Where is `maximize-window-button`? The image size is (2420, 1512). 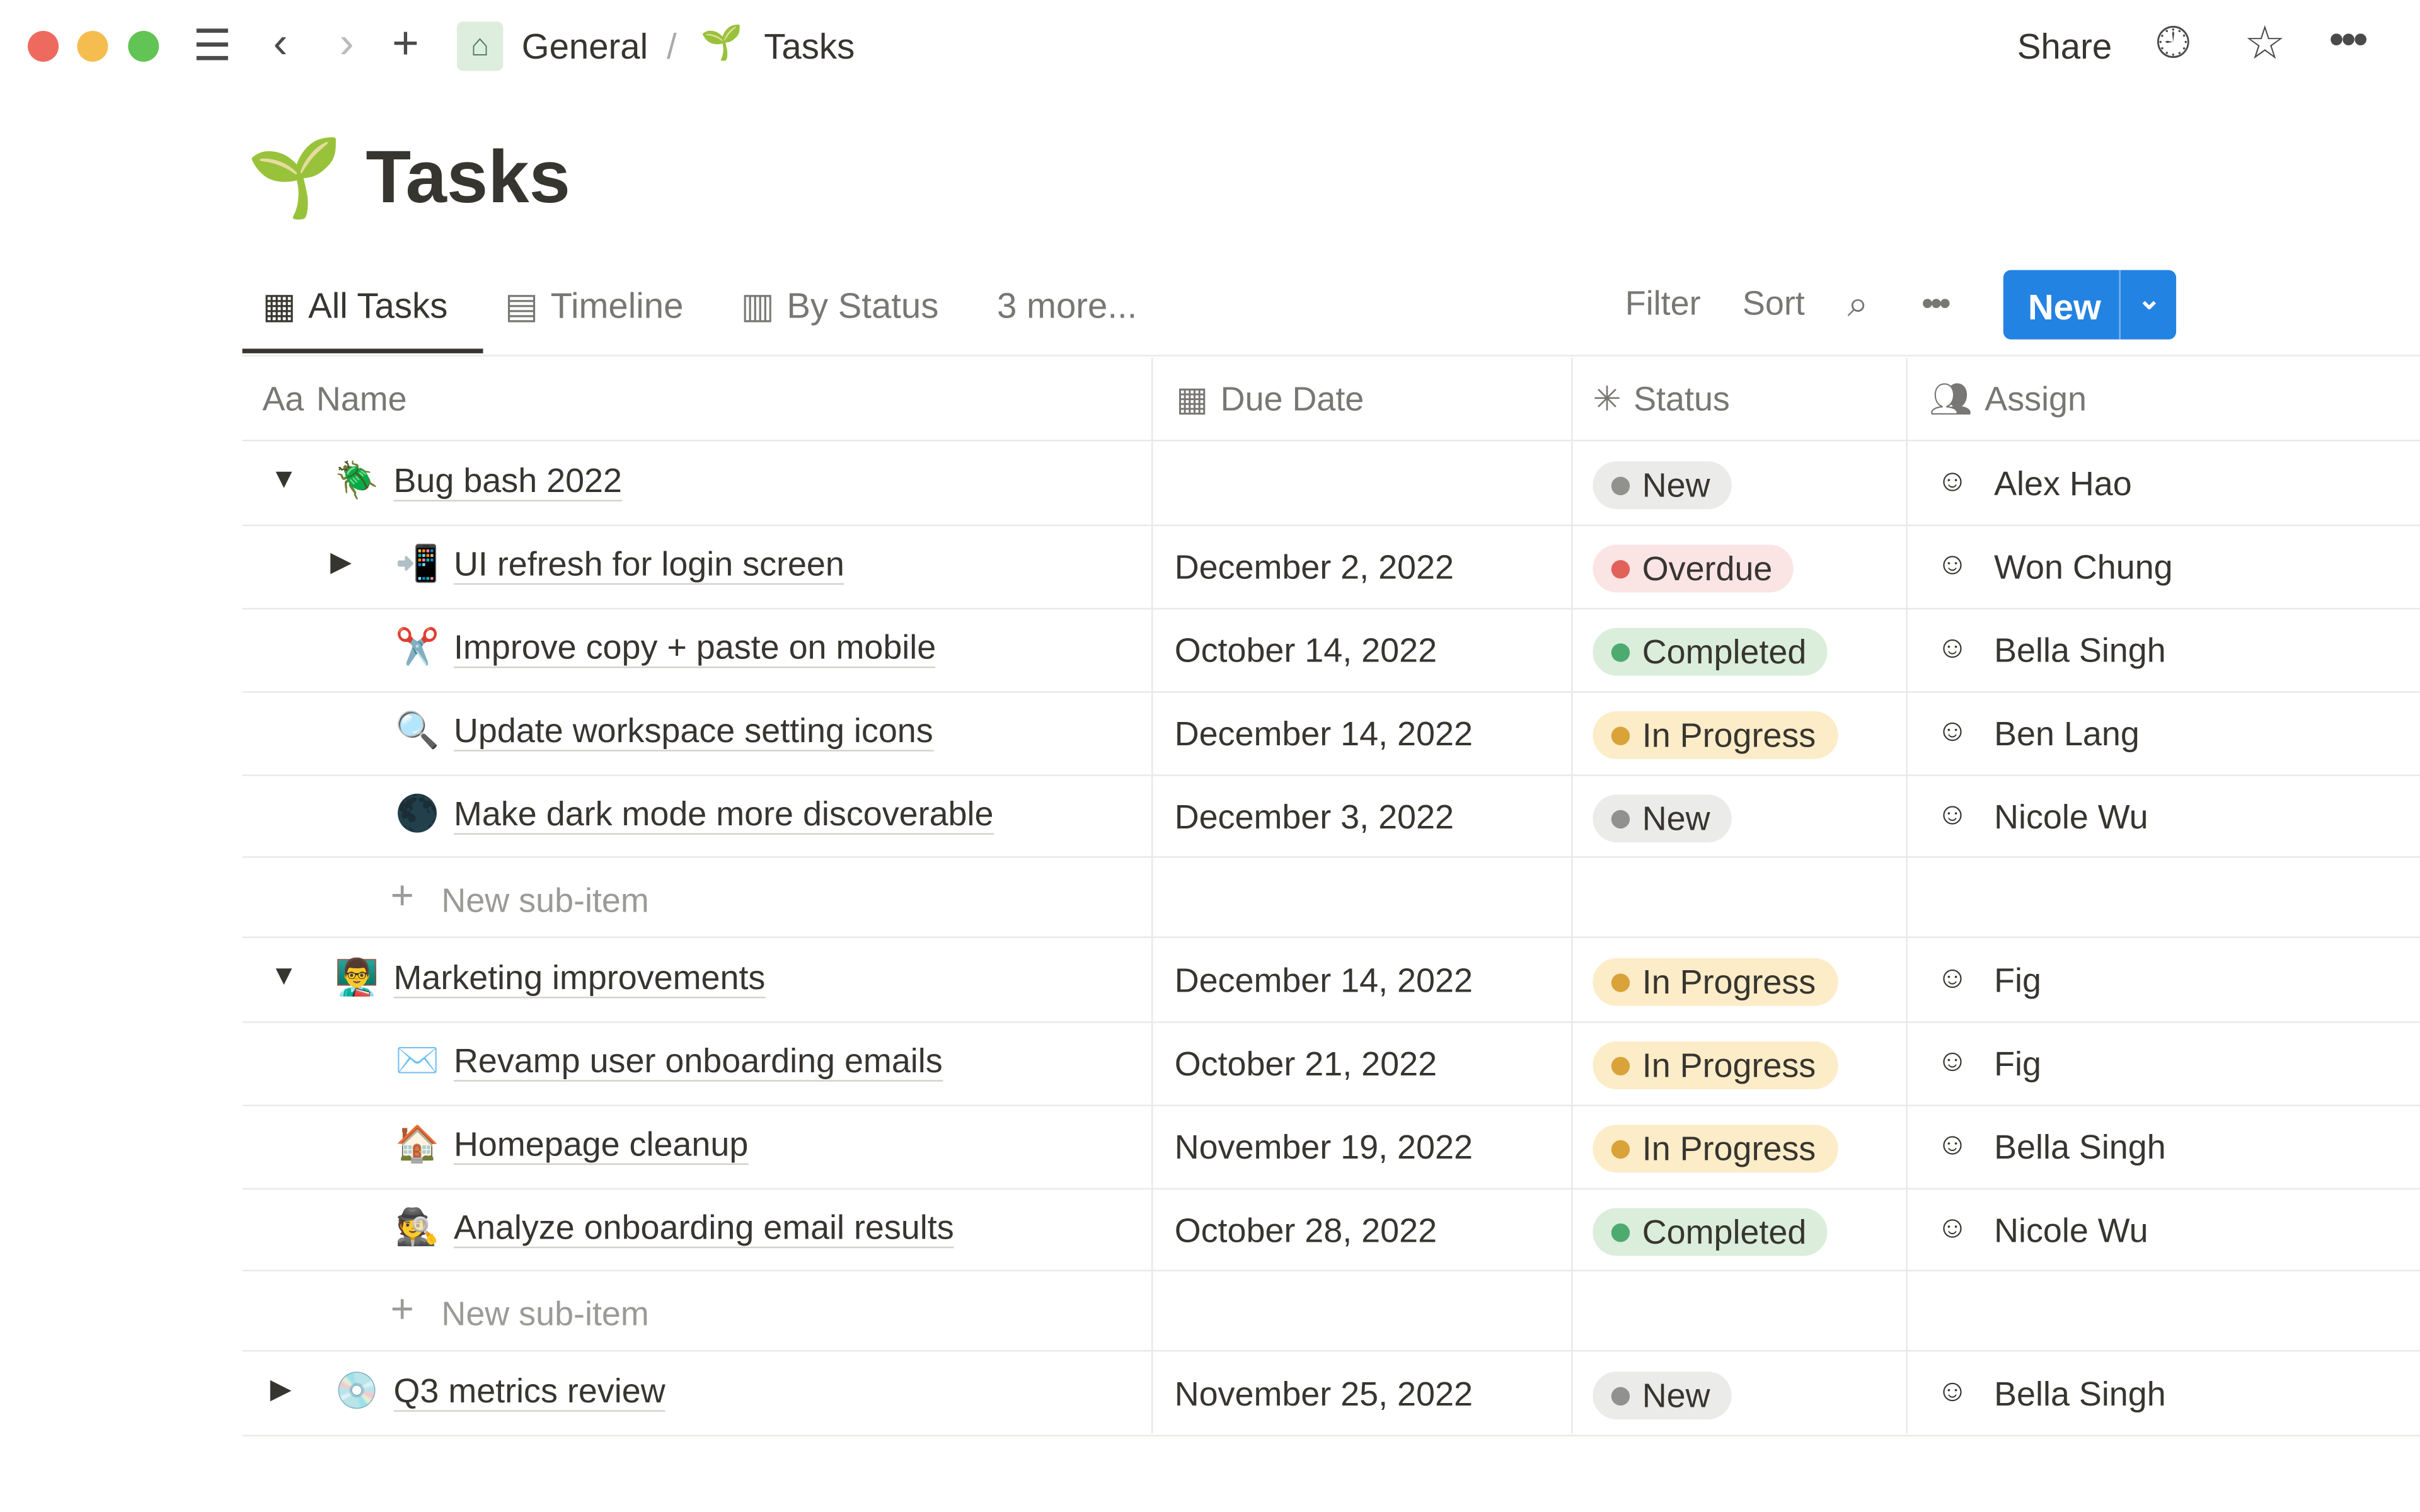 maximize-window-button is located at coordinates (143, 46).